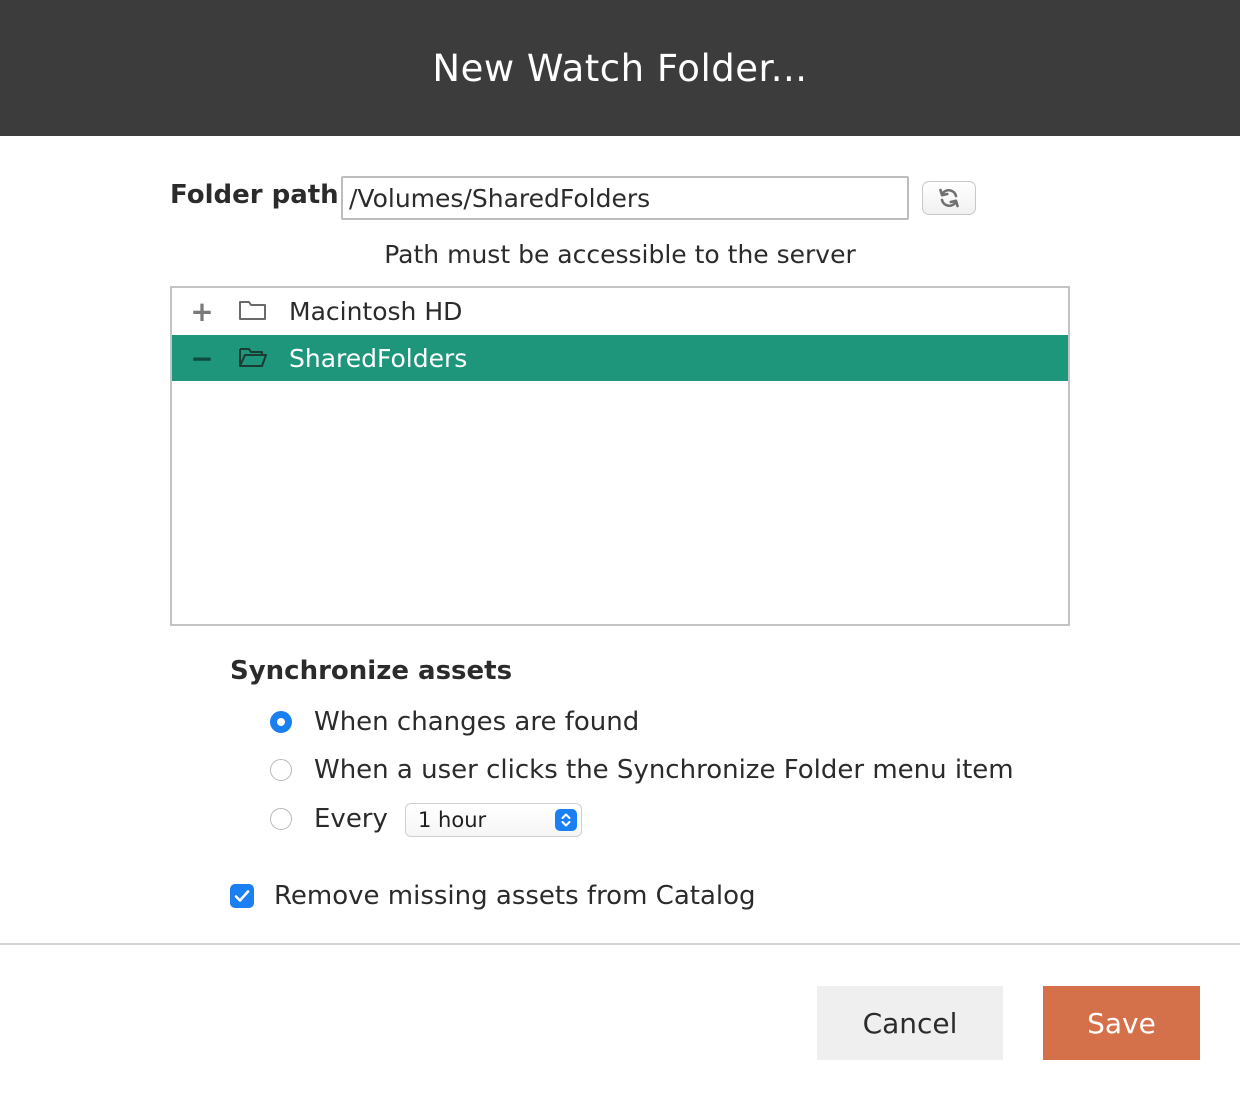 Image resolution: width=1240 pixels, height=1100 pixels. Describe the element at coordinates (254, 195) in the screenshot. I see `folder-path-label: Folder path` at that location.